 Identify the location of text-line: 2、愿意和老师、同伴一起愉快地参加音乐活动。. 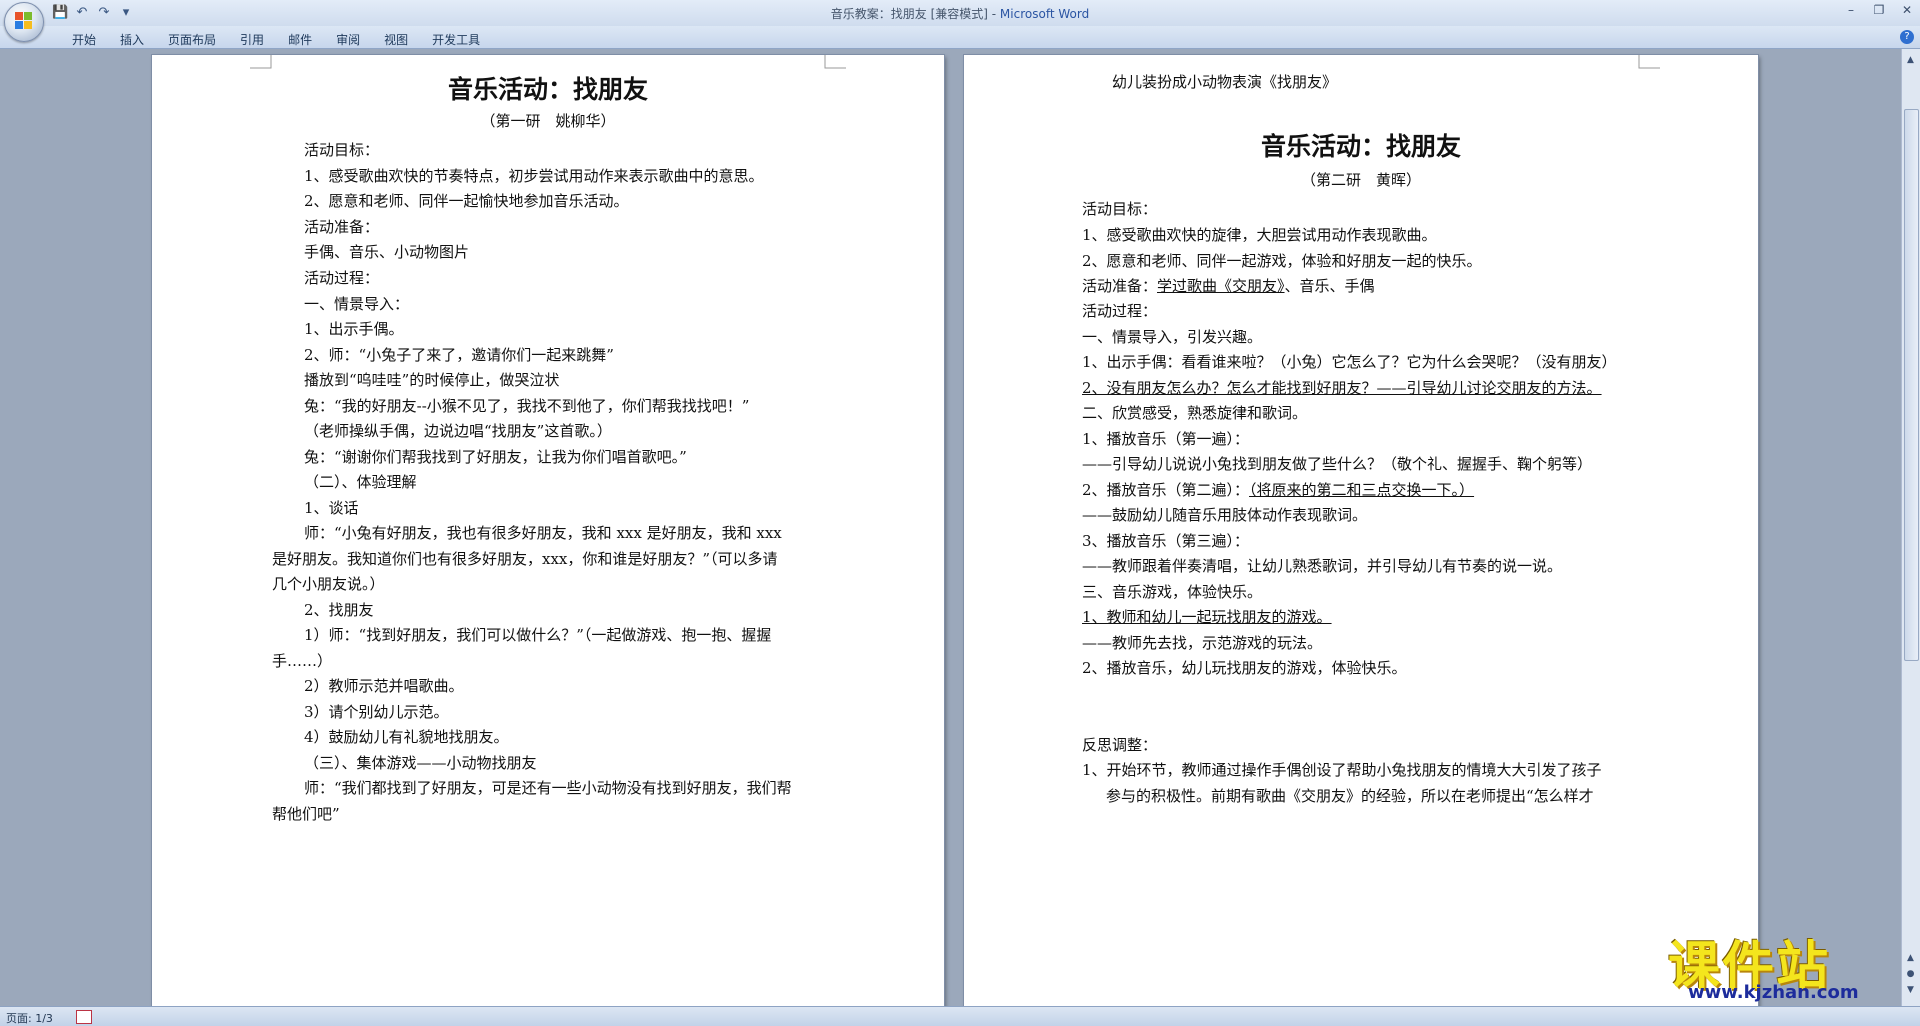
(466, 201).